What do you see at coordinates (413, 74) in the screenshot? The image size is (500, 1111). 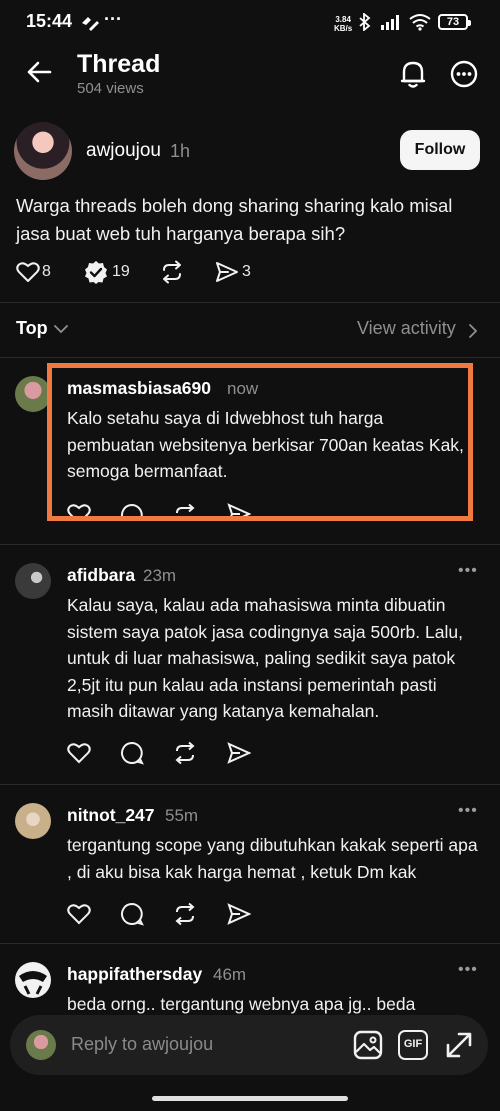 I see `bell-icon` at bounding box center [413, 74].